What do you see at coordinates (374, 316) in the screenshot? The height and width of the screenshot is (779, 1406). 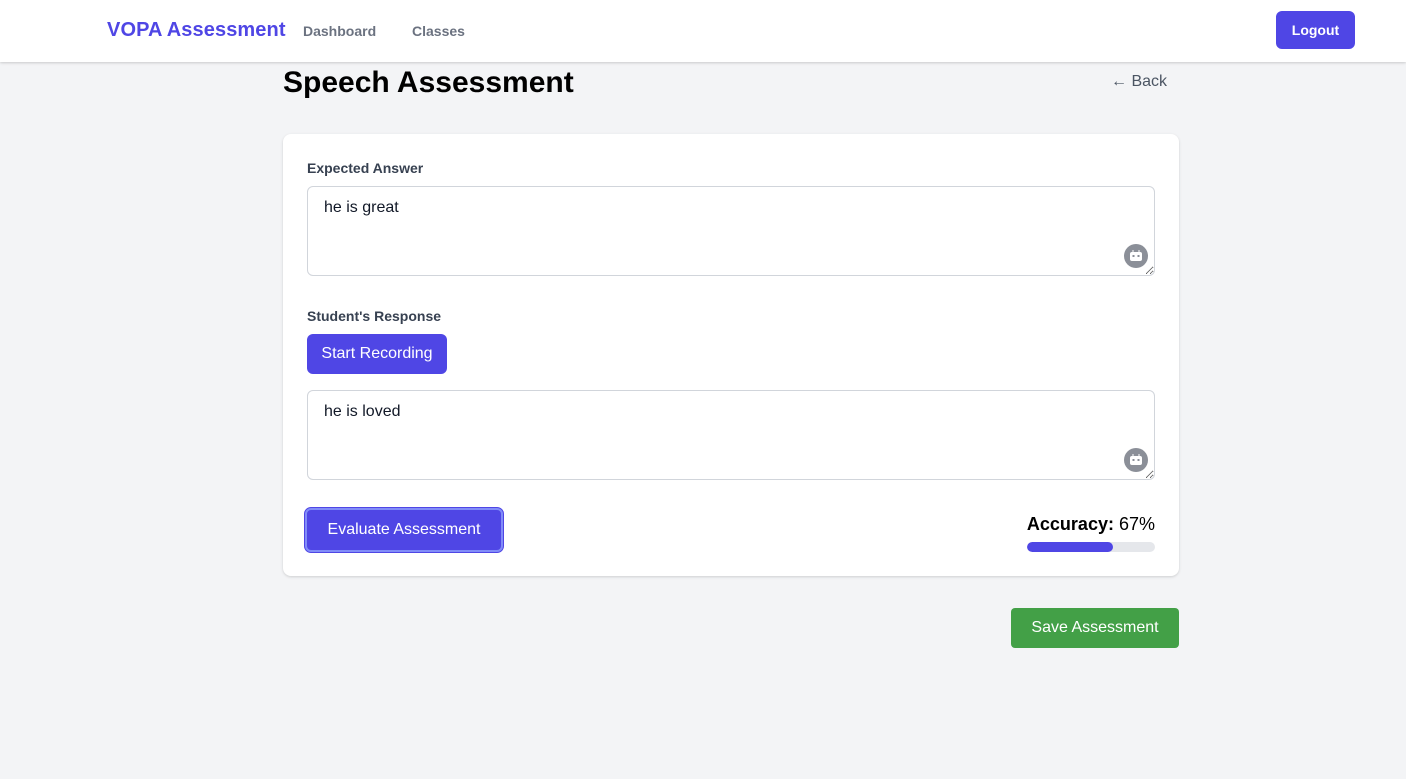 I see `student-response-label: Student's Response` at bounding box center [374, 316].